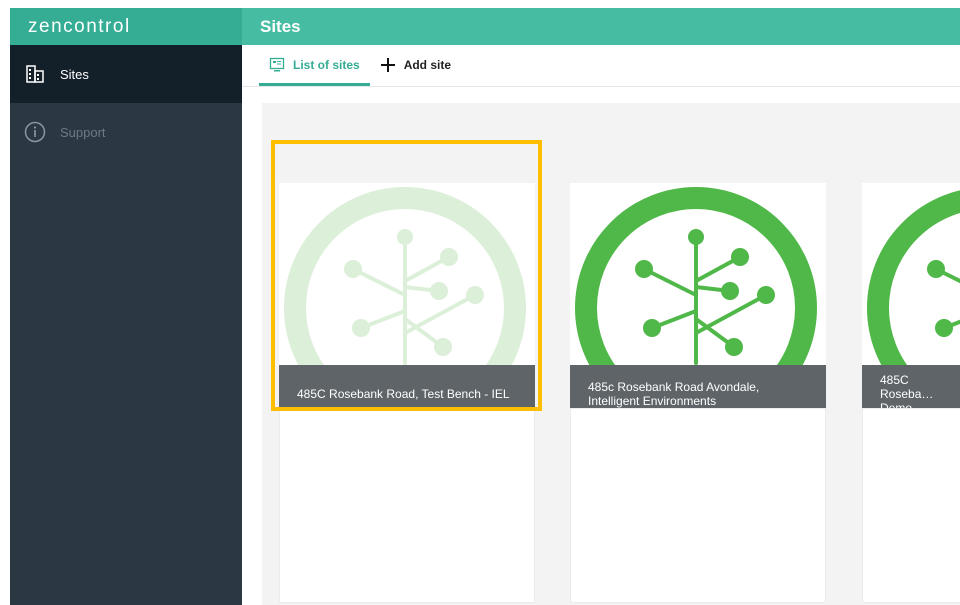  I want to click on sidebar-item-label: Sites, so click(74, 74).